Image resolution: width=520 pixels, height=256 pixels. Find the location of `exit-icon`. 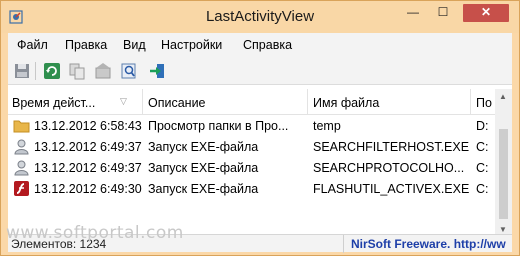

exit-icon is located at coordinates (157, 71).